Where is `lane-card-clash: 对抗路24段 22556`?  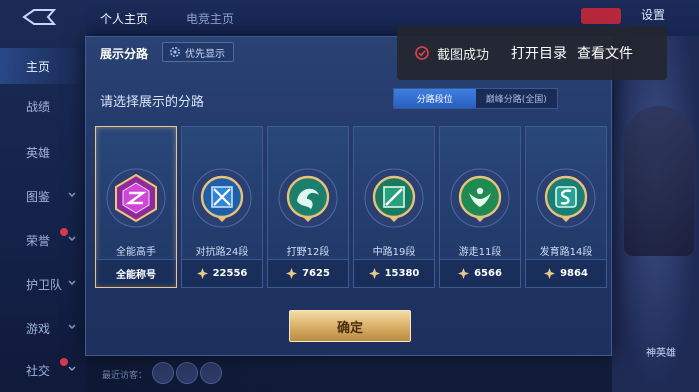
lane-card-clash: 对抗路24段 22556 is located at coordinates (222, 207).